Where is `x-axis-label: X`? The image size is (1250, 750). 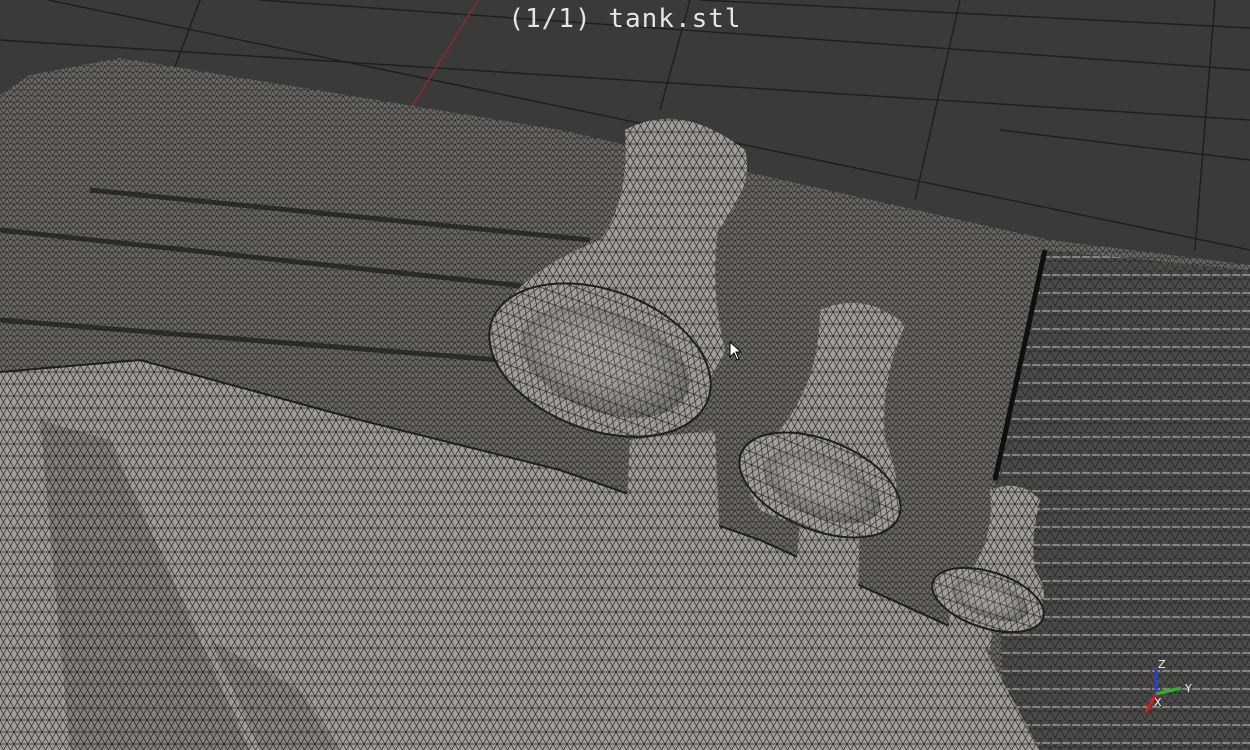
x-axis-label: X is located at coordinates (1158, 702).